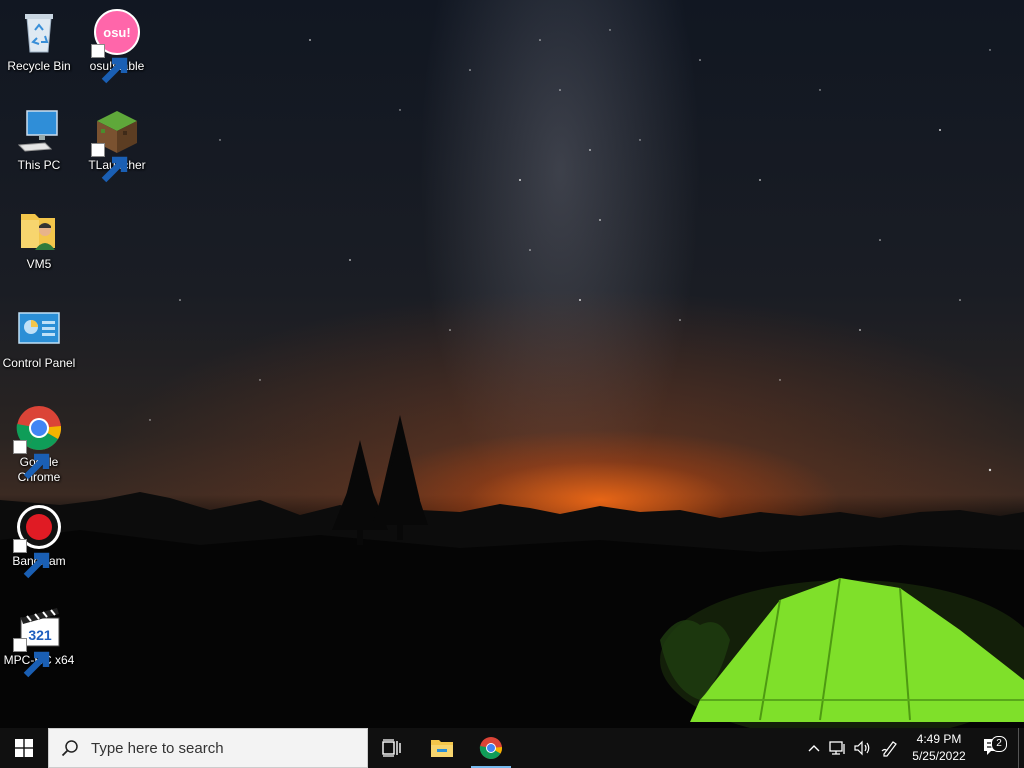 Image resolution: width=1024 pixels, height=768 pixels. What do you see at coordinates (39, 329) in the screenshot?
I see `control-panel-icon` at bounding box center [39, 329].